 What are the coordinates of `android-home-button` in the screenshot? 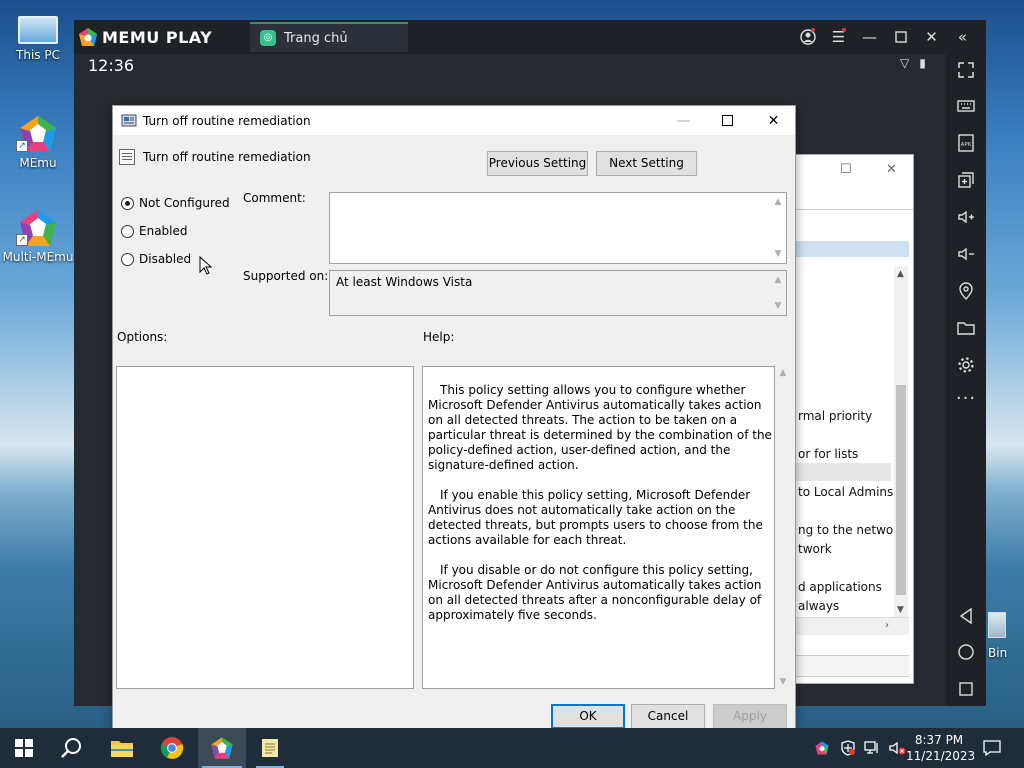 It's located at (966, 652).